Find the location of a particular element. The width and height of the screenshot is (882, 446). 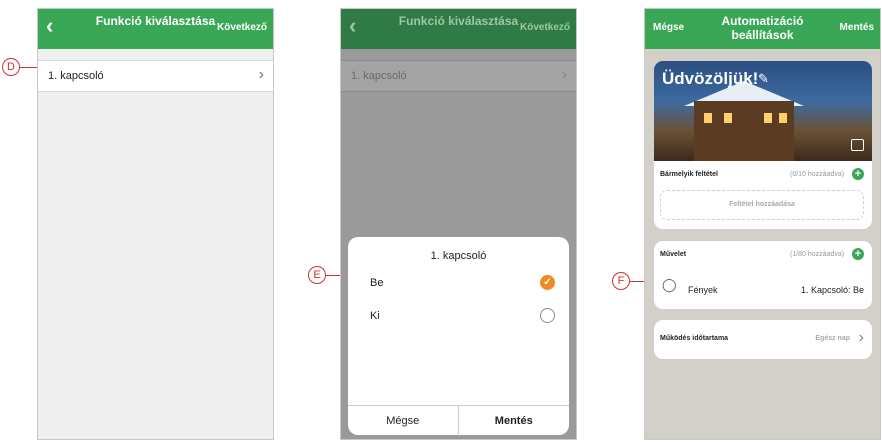

add-condition-plus-icon: + is located at coordinates (858, 174).